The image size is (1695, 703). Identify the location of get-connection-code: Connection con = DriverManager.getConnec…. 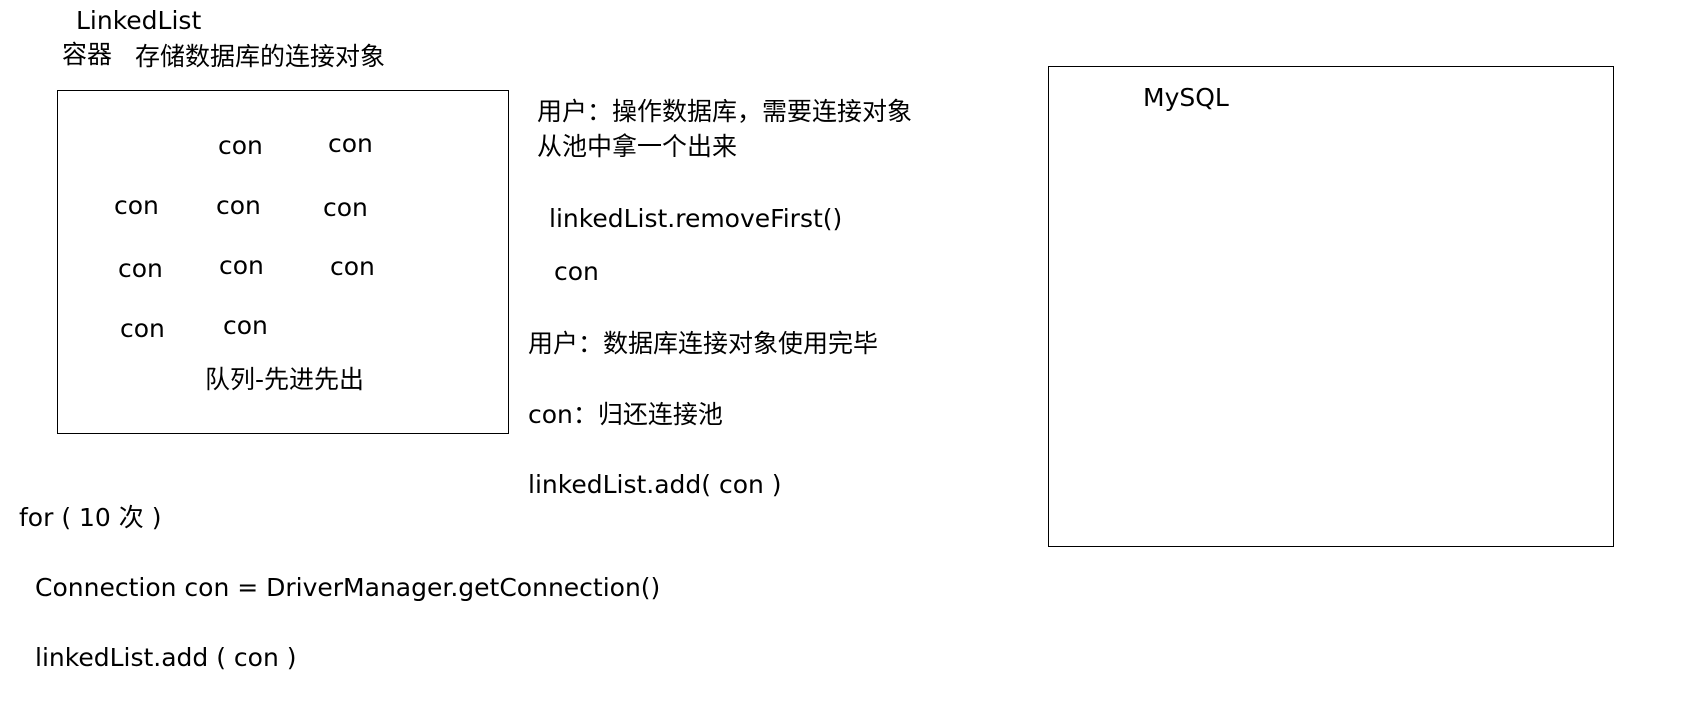
(348, 587).